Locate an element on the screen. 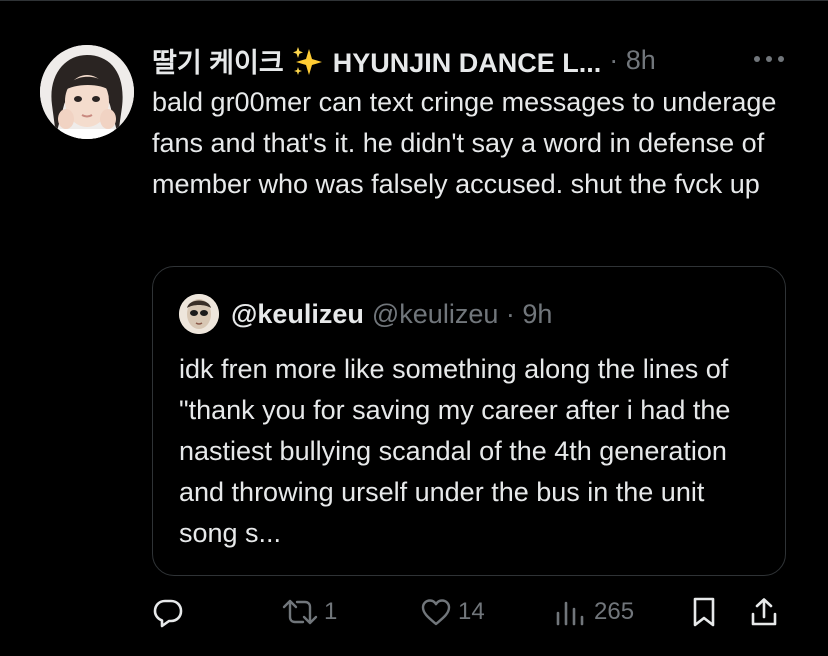 Image resolution: width=828 pixels, height=656 pixels. like-button: 14 is located at coordinates (452, 612).